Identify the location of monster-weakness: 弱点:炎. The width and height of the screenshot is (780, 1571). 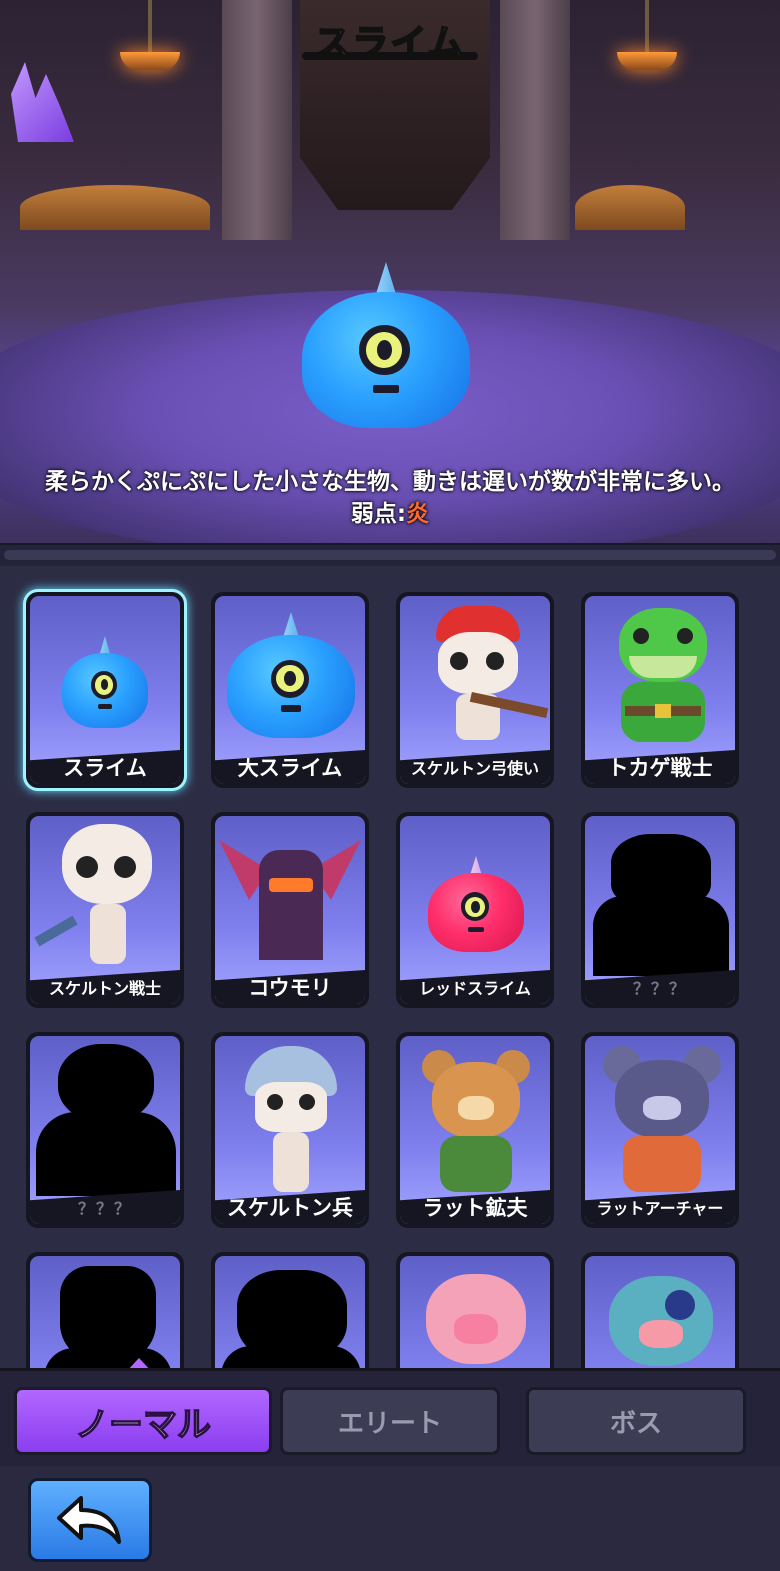
(390, 511).